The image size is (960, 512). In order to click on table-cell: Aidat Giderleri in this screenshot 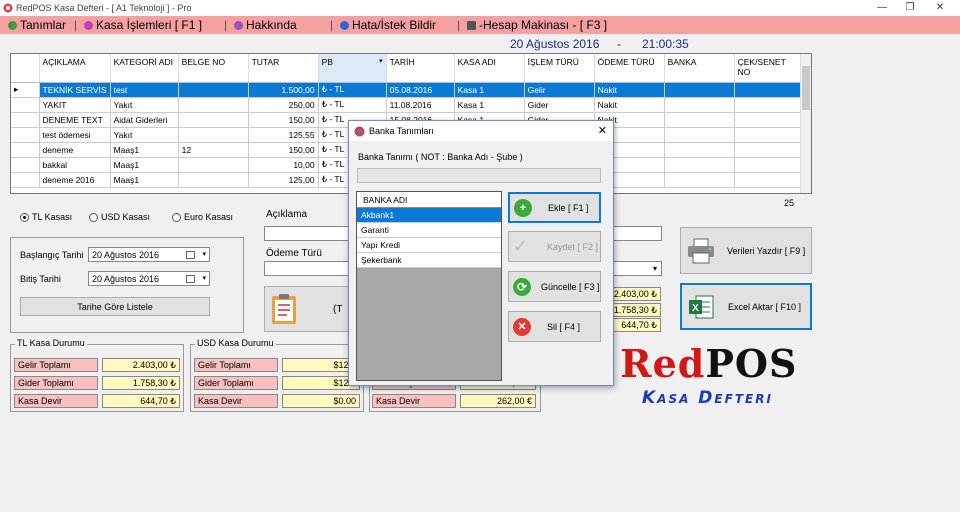, I will do `click(144, 120)`.